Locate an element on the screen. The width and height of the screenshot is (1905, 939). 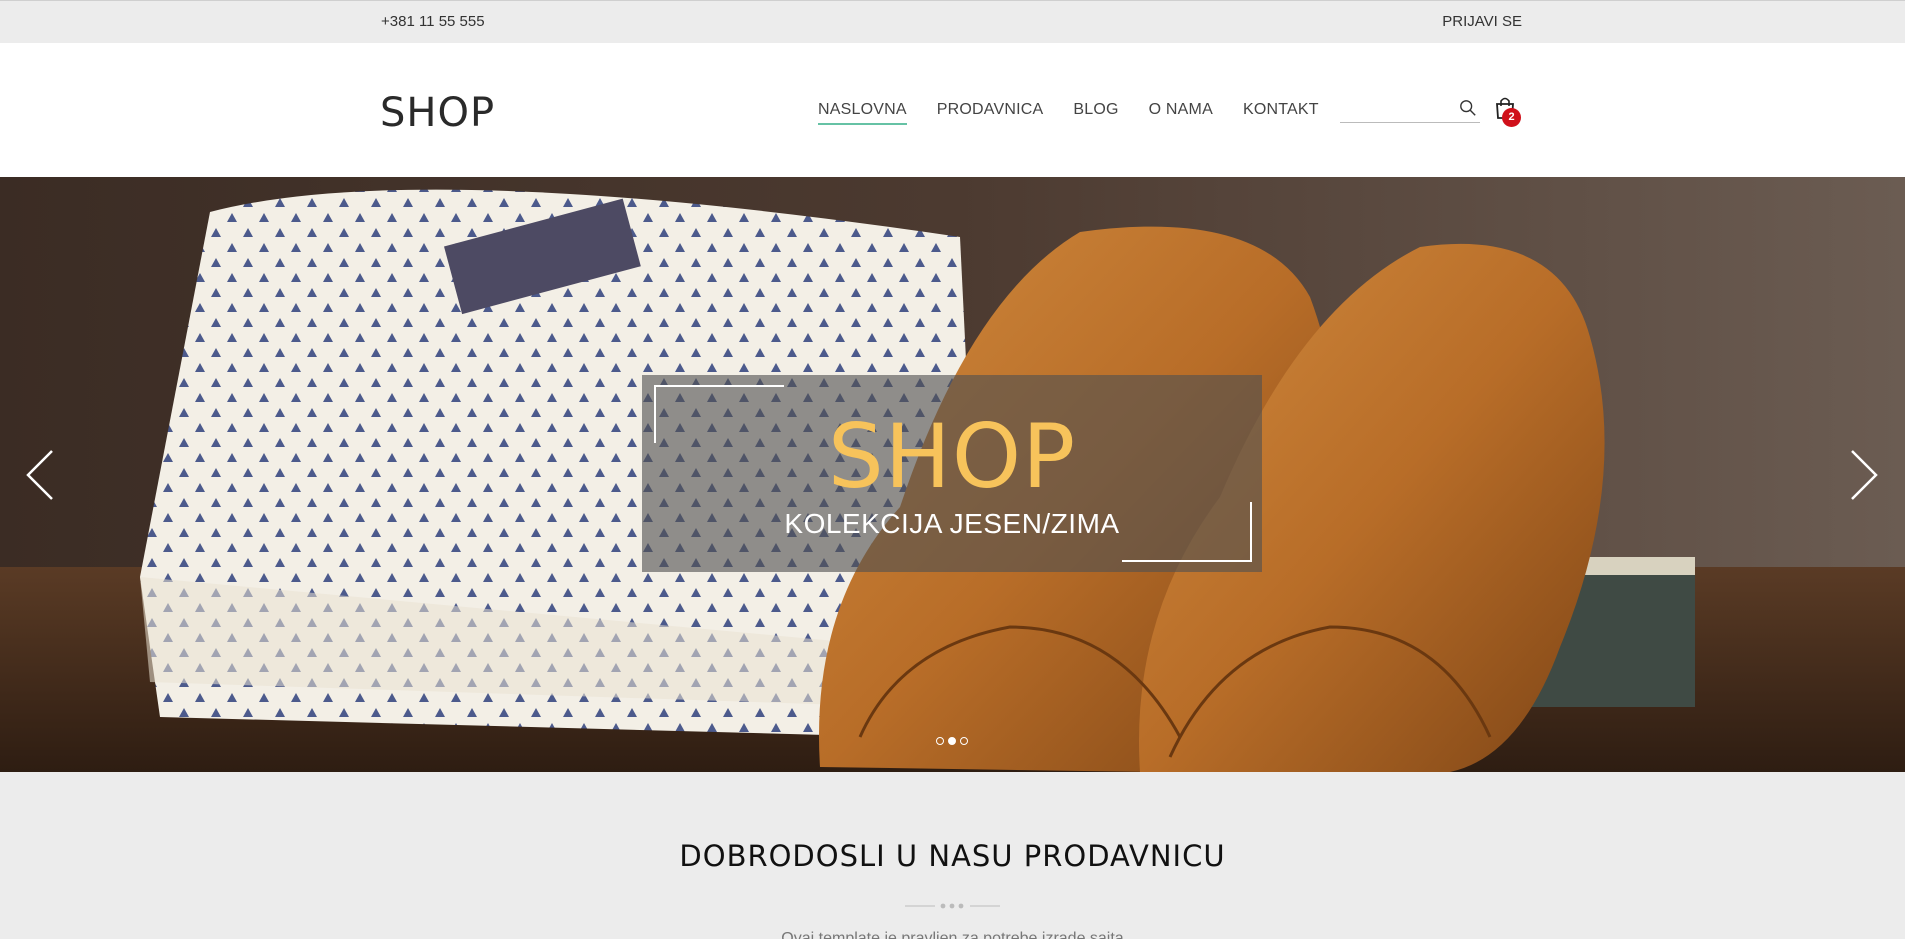
welcome-heading: DOBRODOSLI U NASU PRODAVNICU is located at coordinates (952, 856).